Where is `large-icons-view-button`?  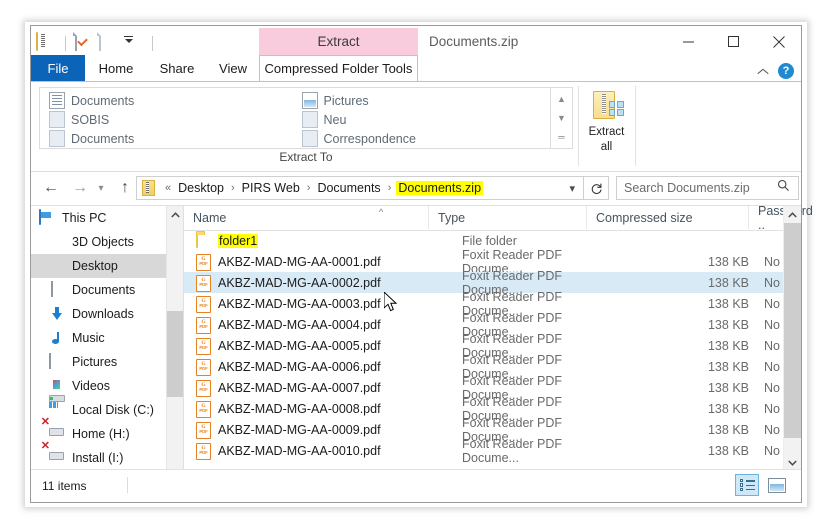 large-icons-view-button is located at coordinates (777, 485).